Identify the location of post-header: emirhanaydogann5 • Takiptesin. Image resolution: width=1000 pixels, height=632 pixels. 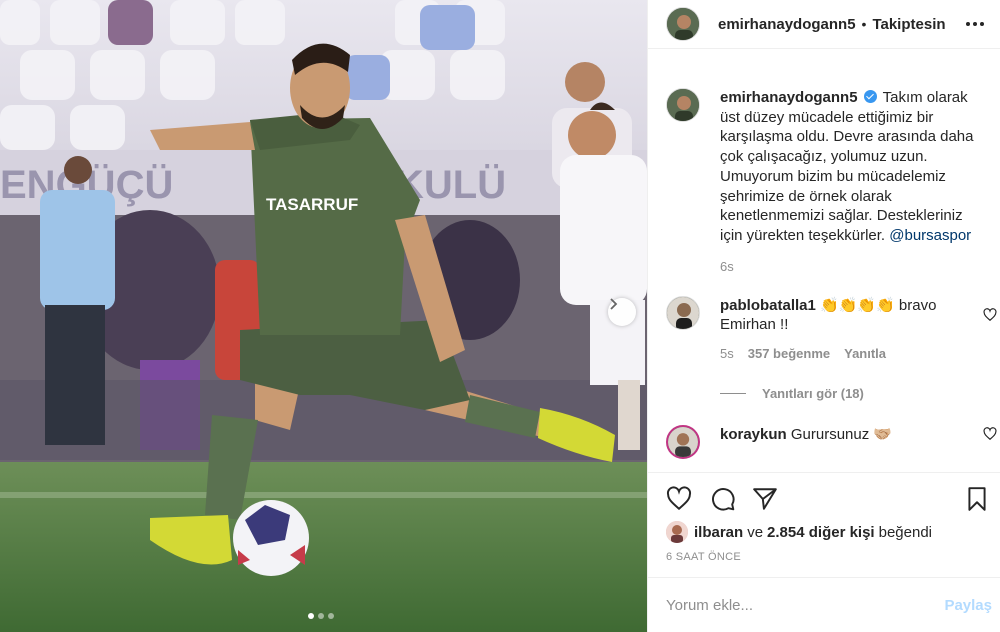
(824, 24).